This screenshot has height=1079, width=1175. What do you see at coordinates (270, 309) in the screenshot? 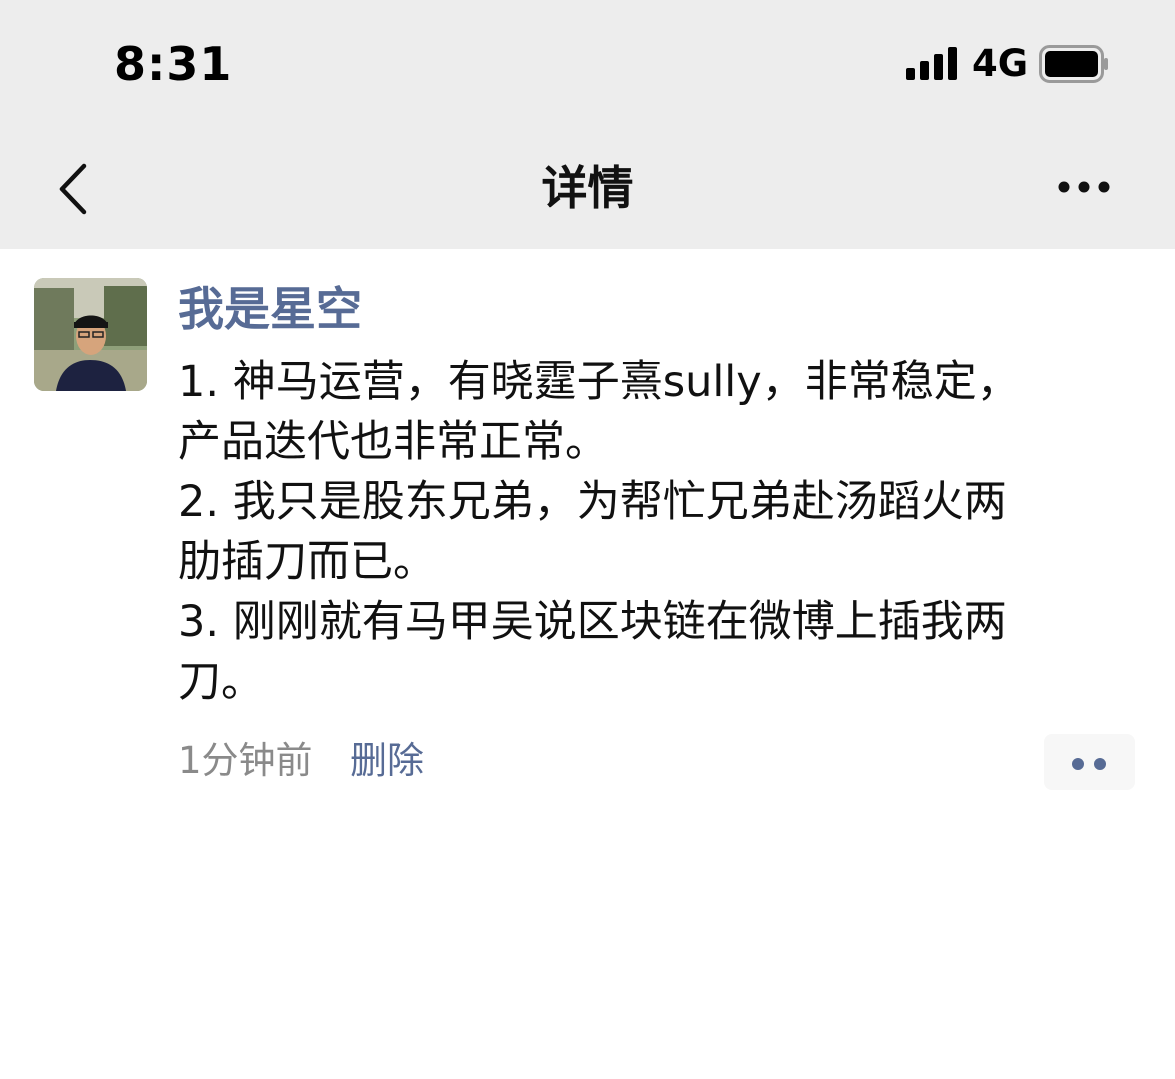
I see `author-name: 我是星空` at bounding box center [270, 309].